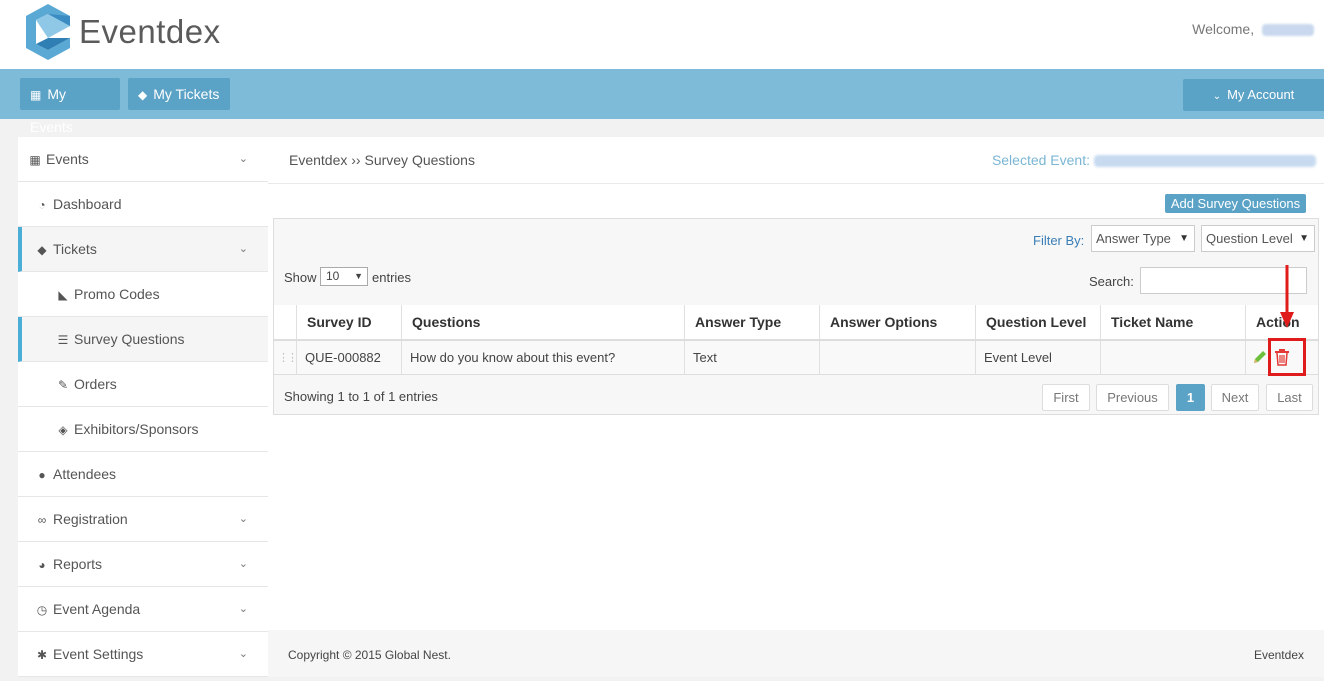  What do you see at coordinates (143, 249) in the screenshot?
I see `sidebar-item-tickets: ◆ Tickets ⌄` at bounding box center [143, 249].